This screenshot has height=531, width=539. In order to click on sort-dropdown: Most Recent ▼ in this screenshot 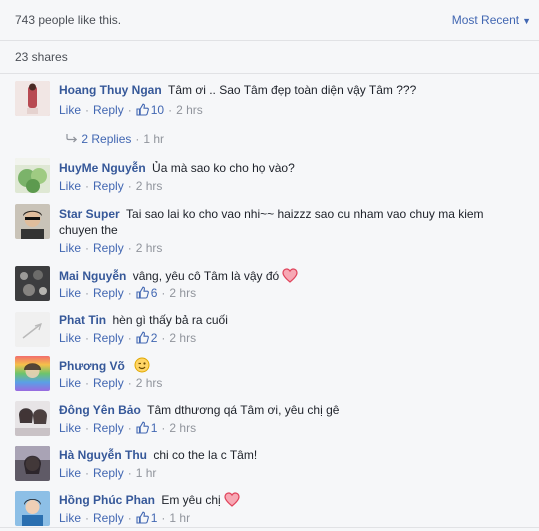, I will do `click(491, 20)`.